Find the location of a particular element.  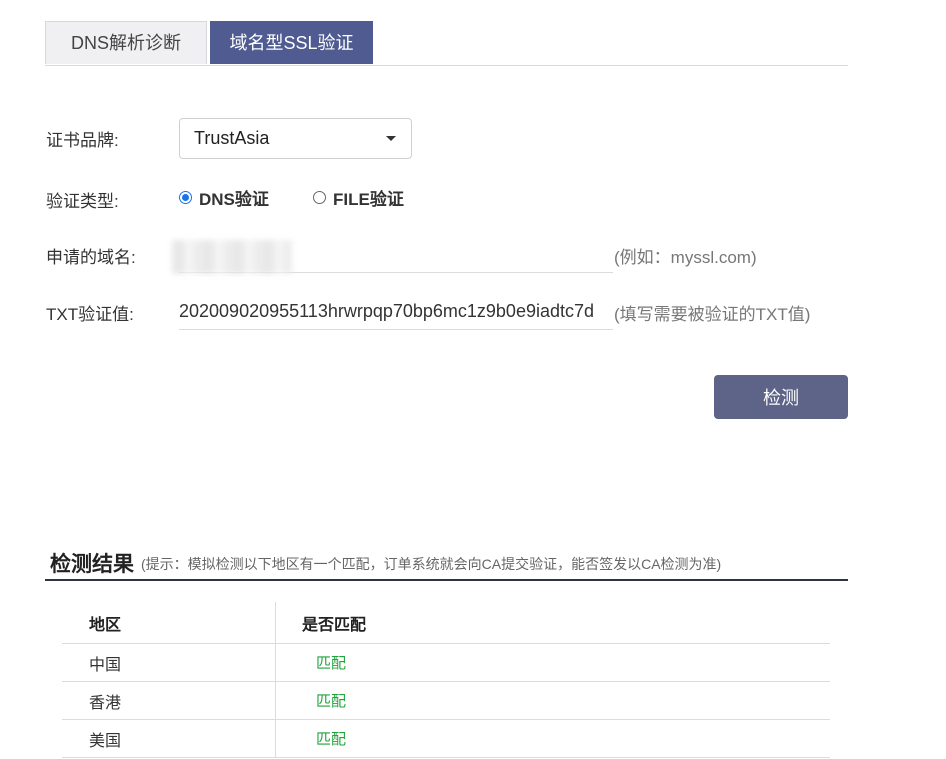

radio-dns-label: DNS验证 is located at coordinates (234, 199).